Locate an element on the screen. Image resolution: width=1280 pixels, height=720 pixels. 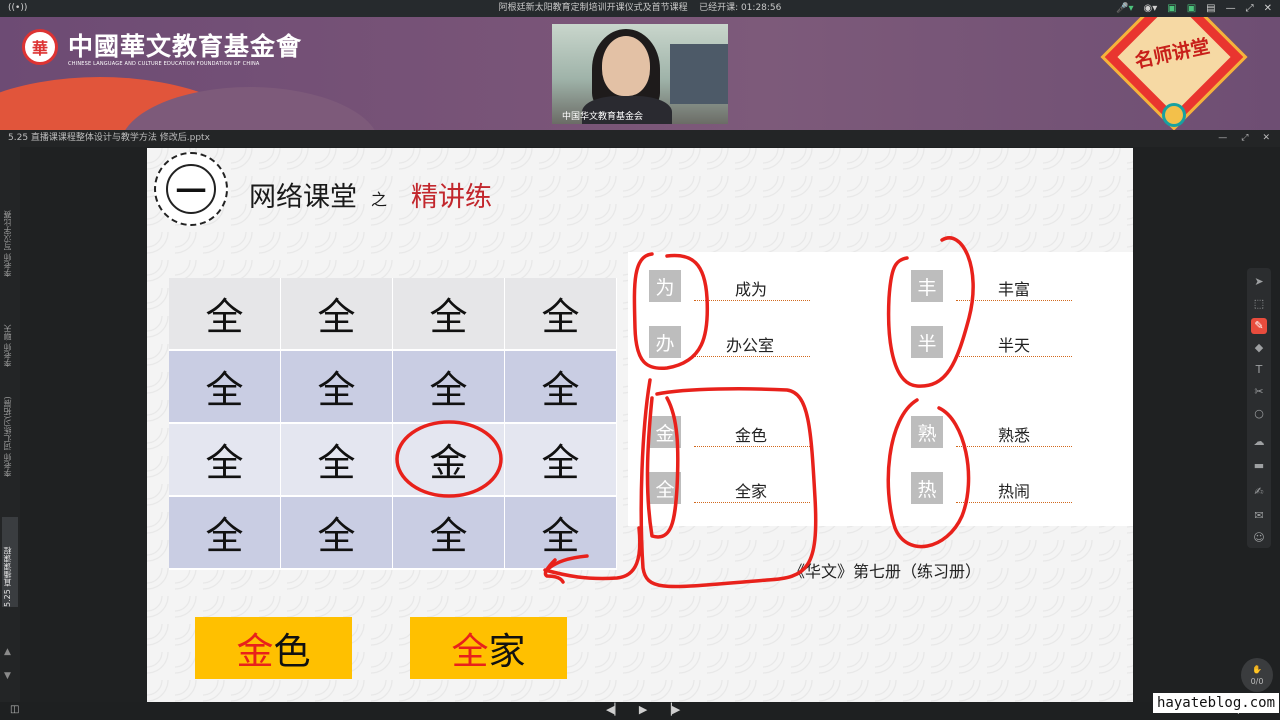
next-slide-icon: ▕▶ is located at coordinates (671, 709).